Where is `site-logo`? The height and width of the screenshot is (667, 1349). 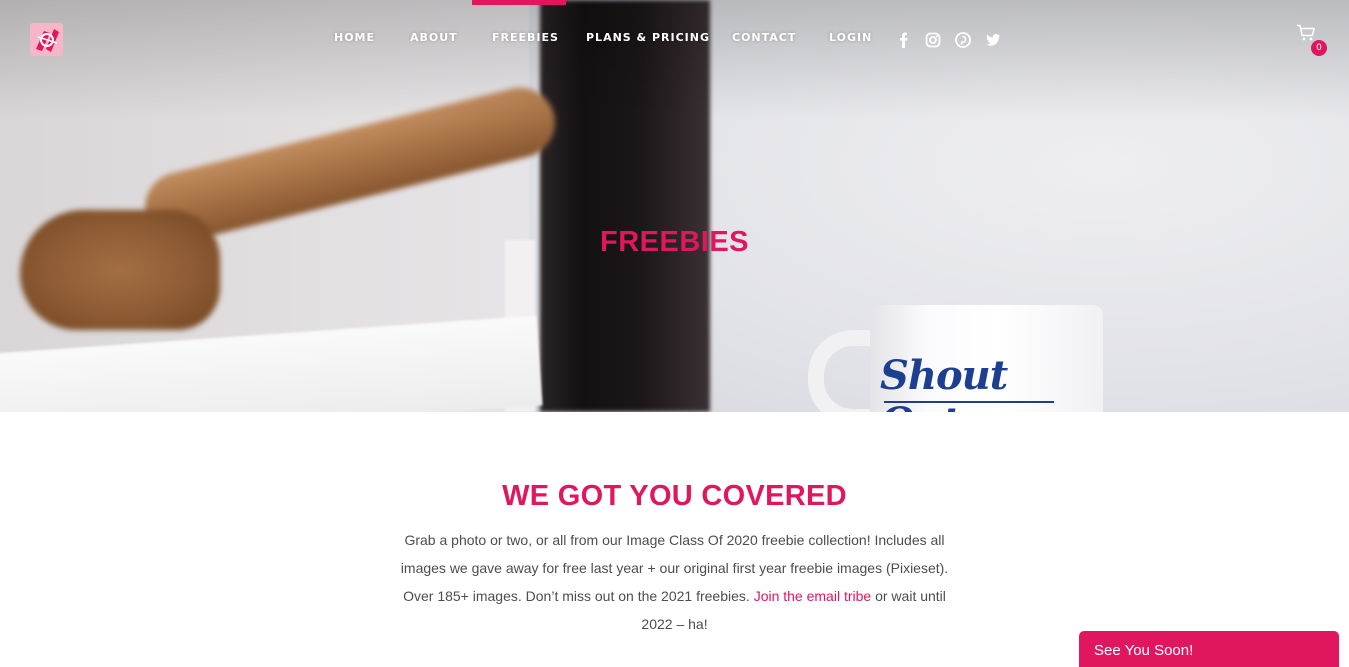 site-logo is located at coordinates (46, 39).